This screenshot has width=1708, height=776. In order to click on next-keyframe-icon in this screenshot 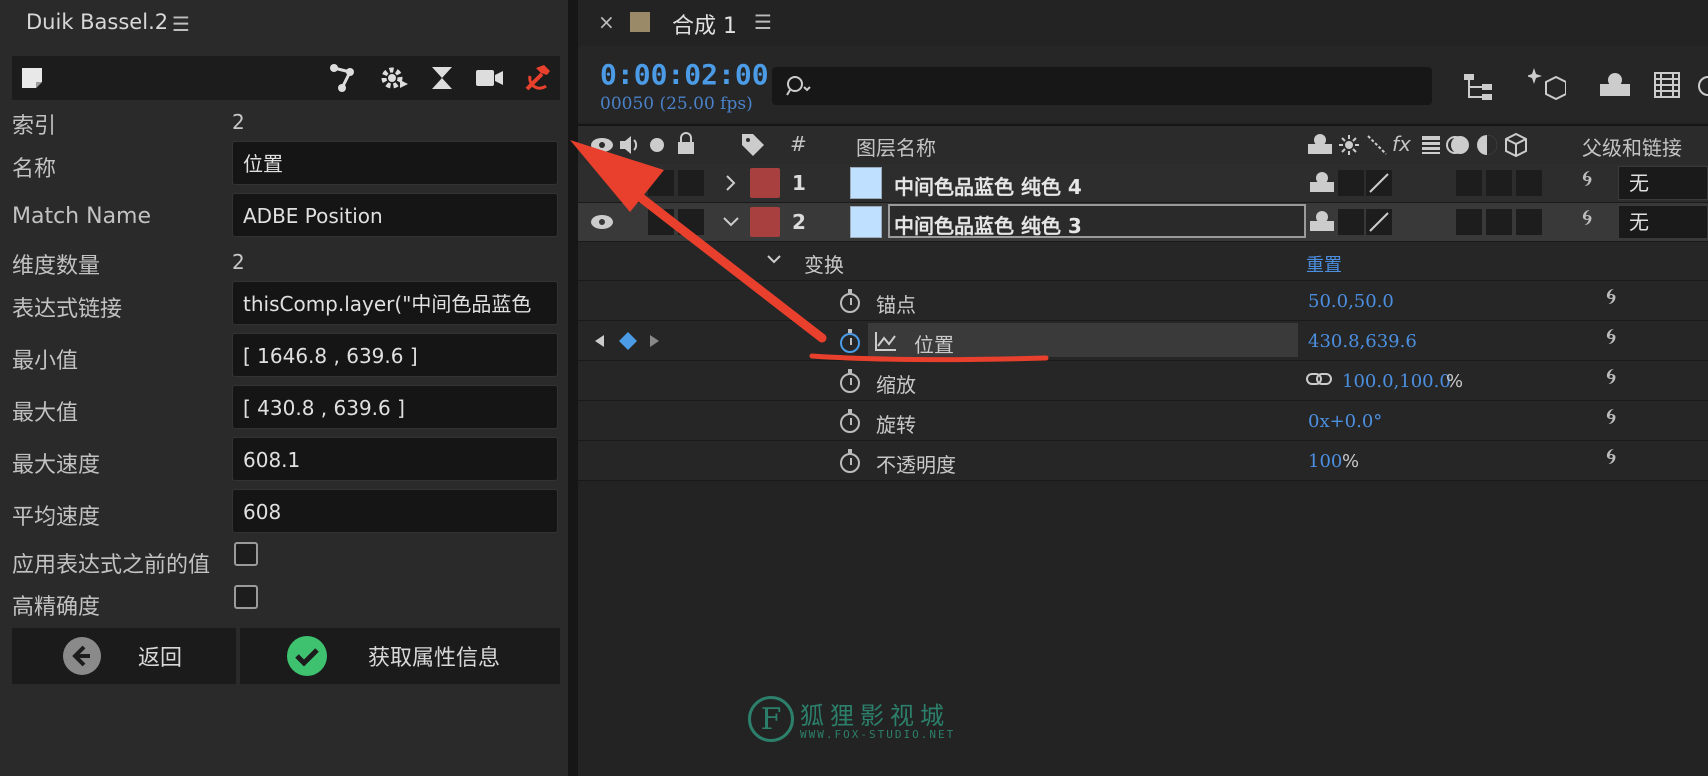, I will do `click(655, 341)`.